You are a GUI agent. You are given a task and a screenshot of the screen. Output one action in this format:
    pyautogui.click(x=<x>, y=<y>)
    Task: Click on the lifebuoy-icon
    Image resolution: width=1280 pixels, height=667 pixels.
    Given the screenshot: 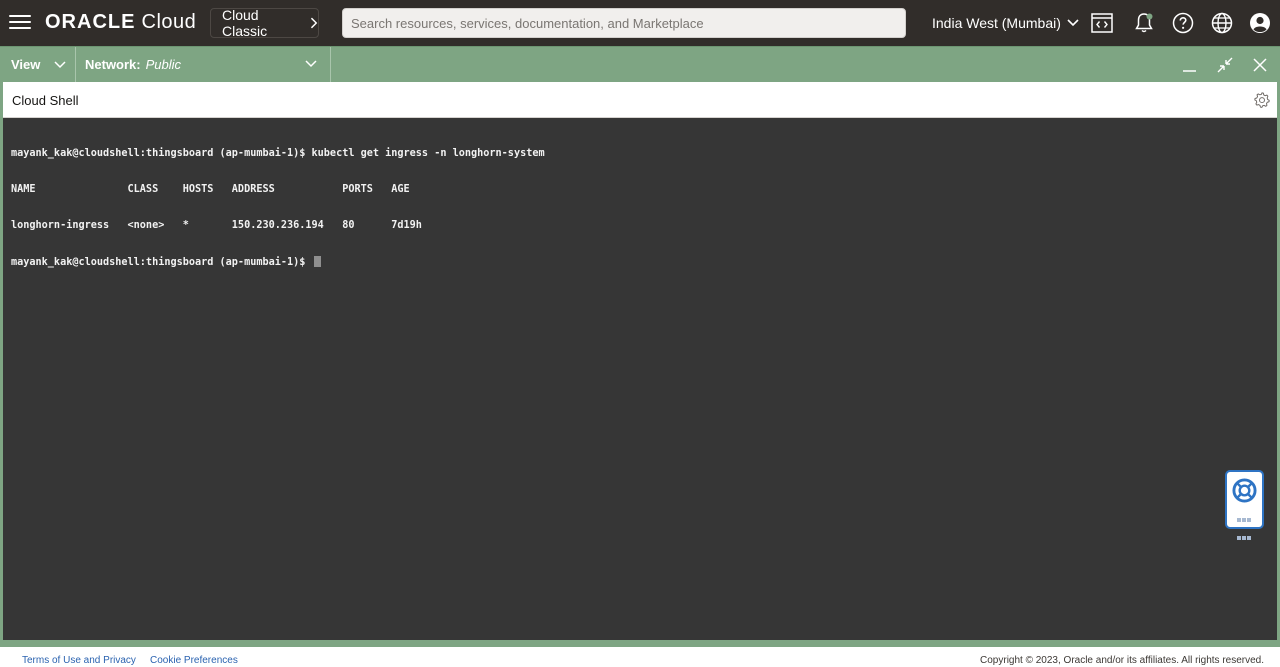 What is the action you would take?
    pyautogui.click(x=1244, y=490)
    